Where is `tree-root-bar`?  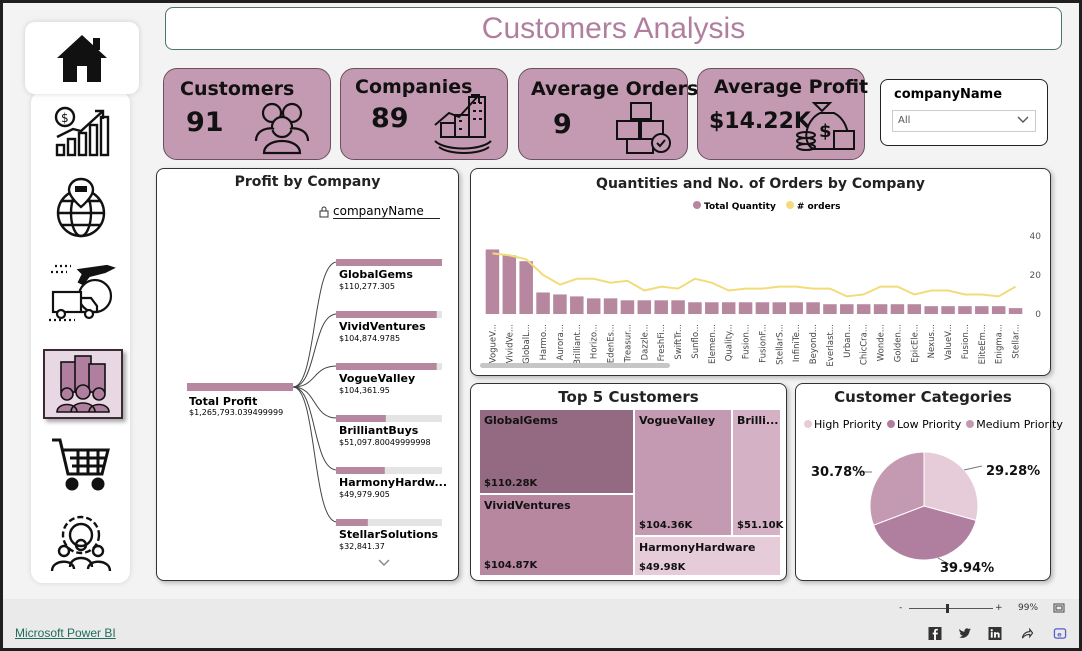
tree-root-bar is located at coordinates (240, 387).